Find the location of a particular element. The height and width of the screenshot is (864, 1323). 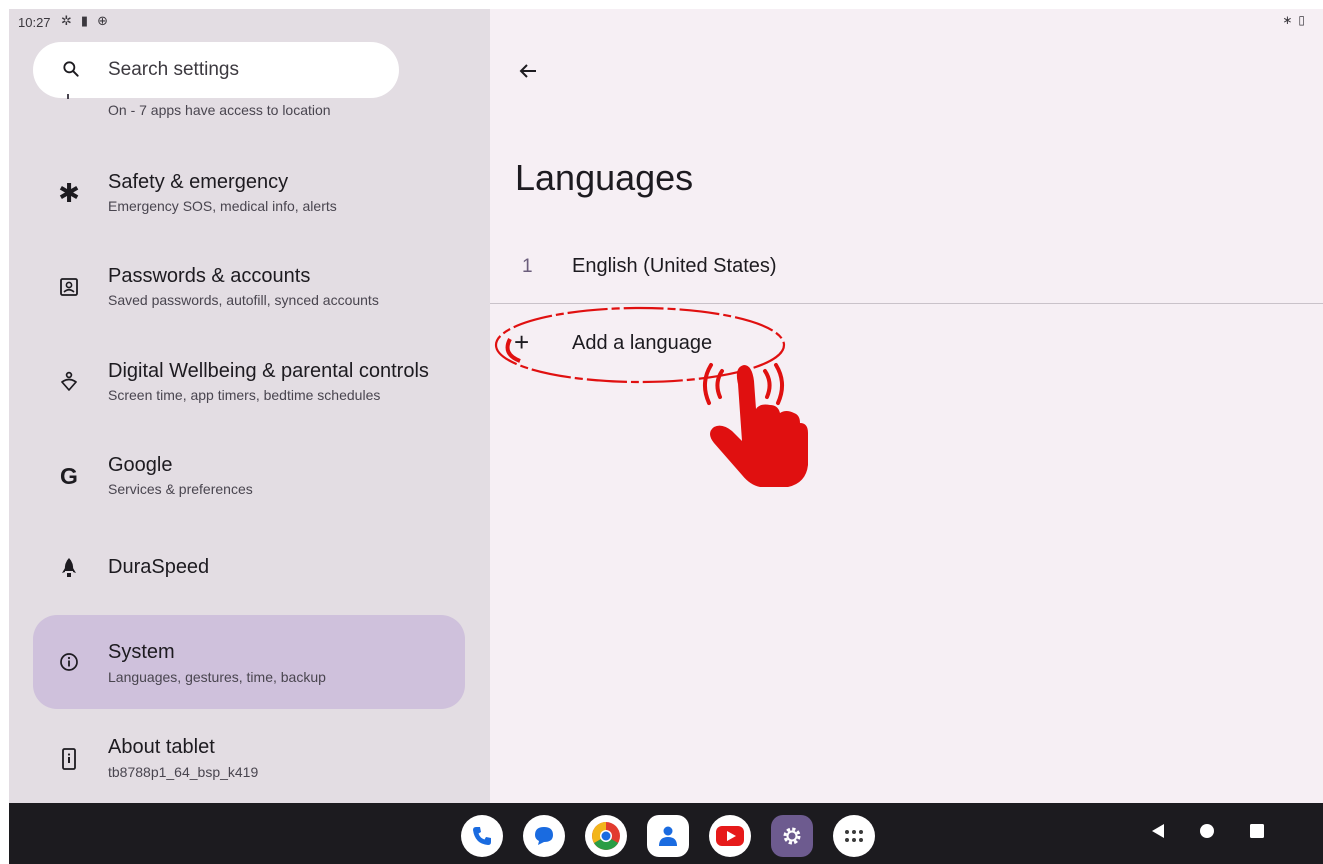

tablet-icon is located at coordinates (69, 759).